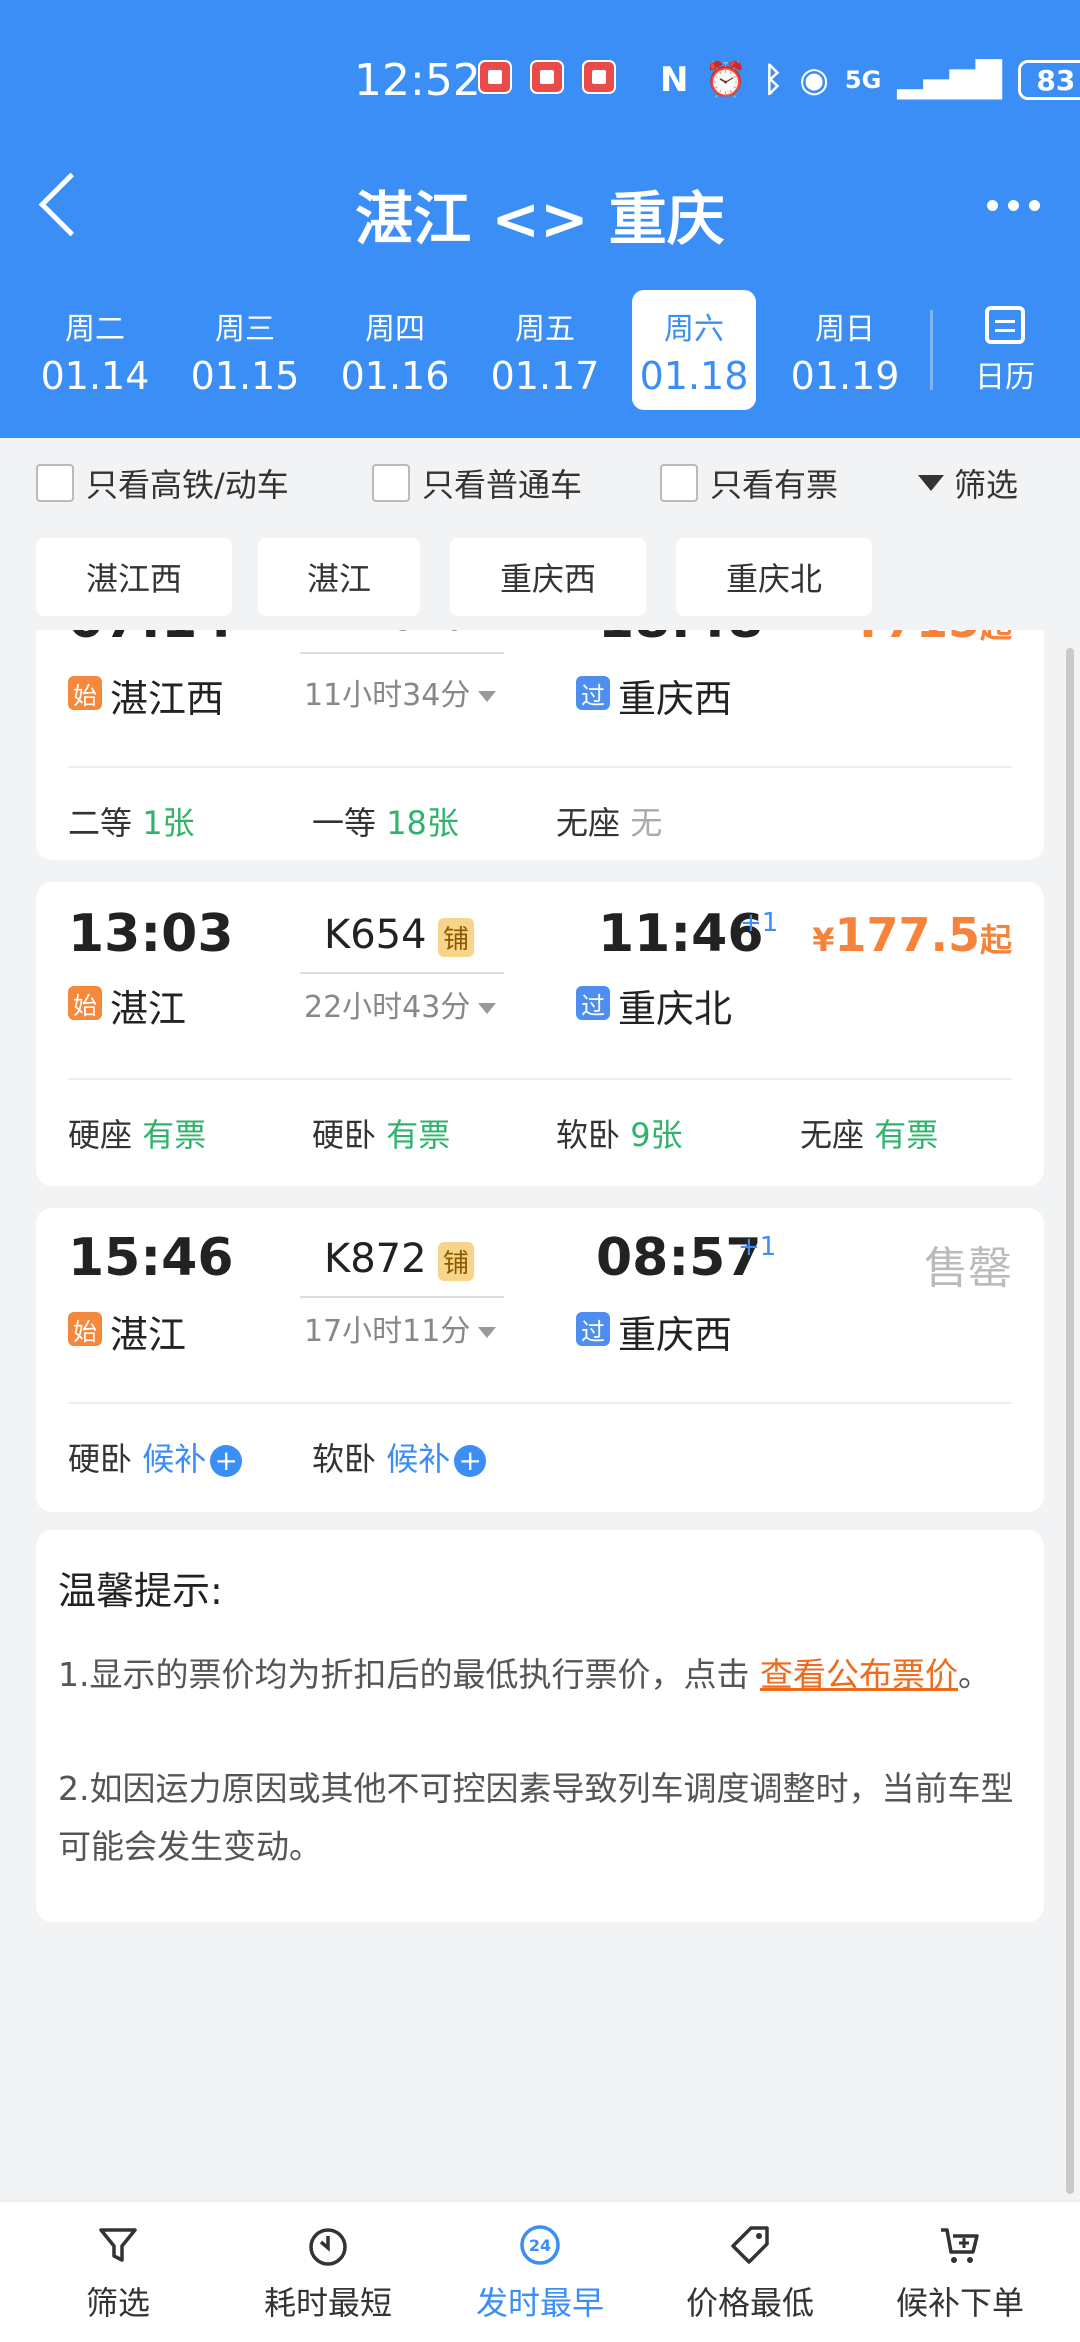  Describe the element at coordinates (548, 577) in the screenshot. I see `station-chip: 重庆西` at that location.